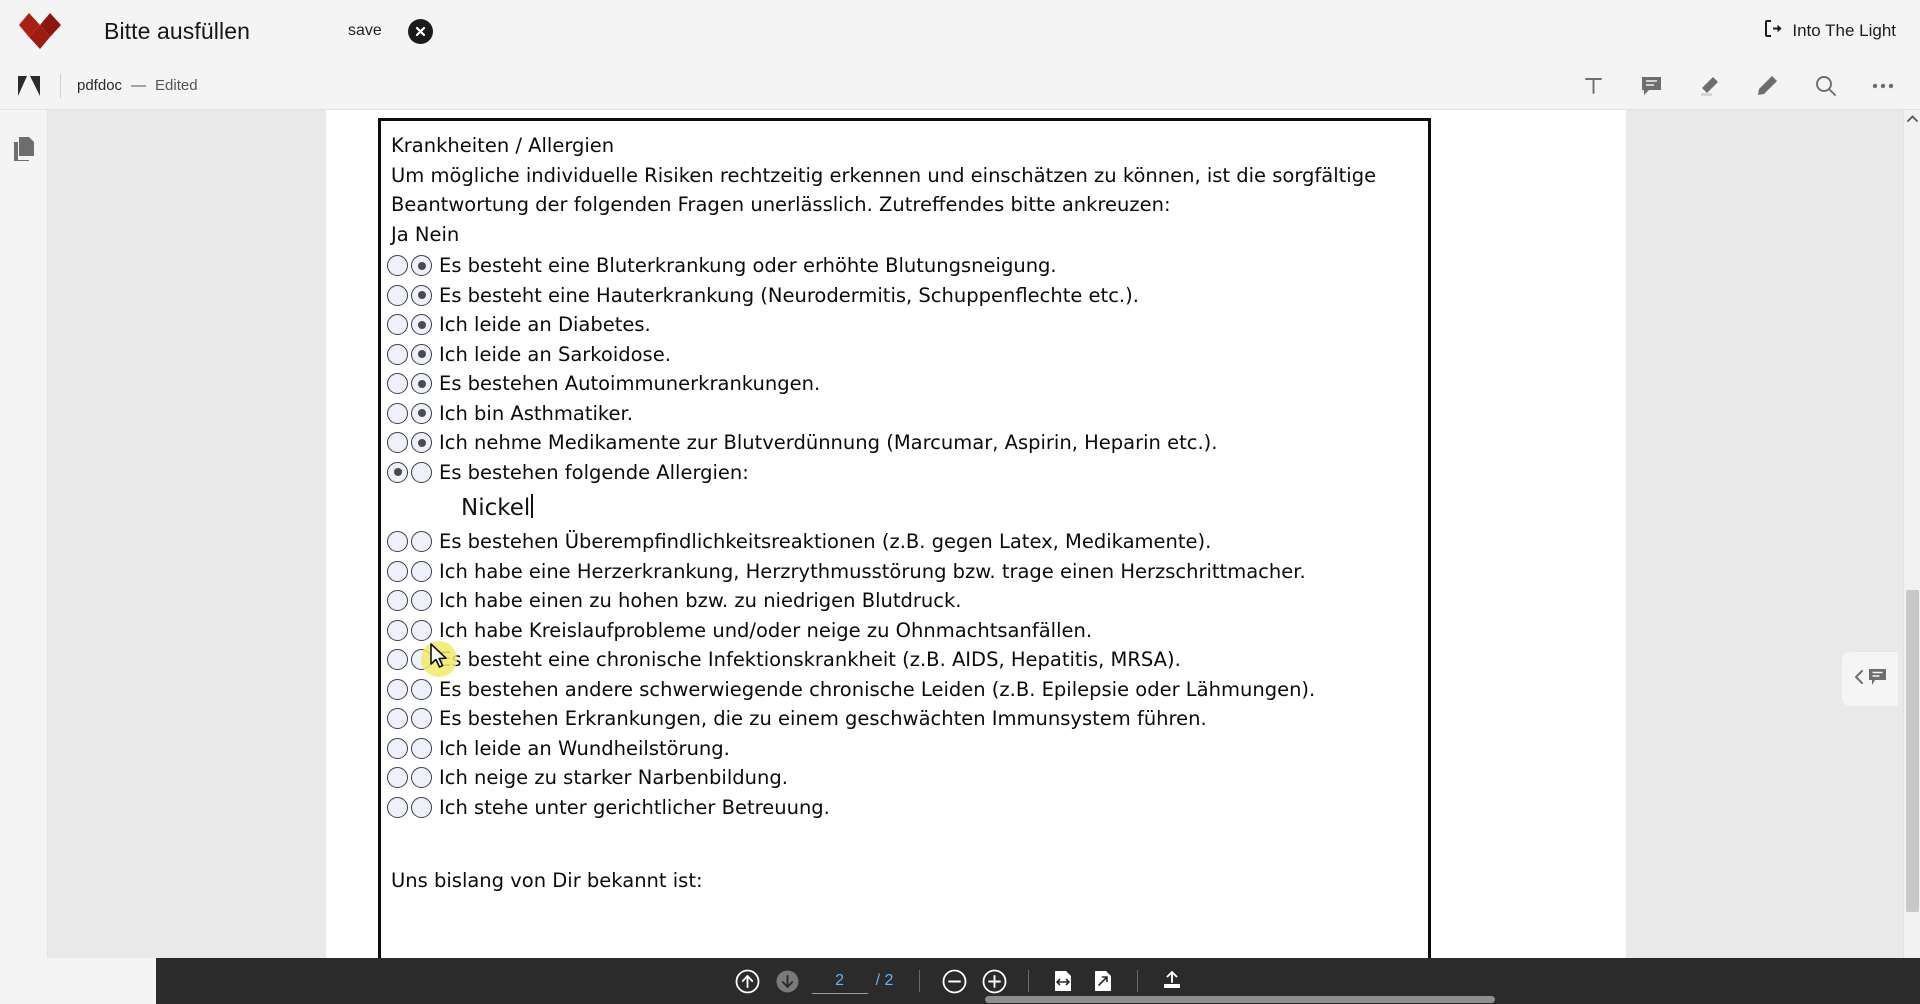 Image resolution: width=1920 pixels, height=1004 pixels. What do you see at coordinates (1240, 999) in the screenshot?
I see `horizontal-scrollbar-thumb` at bounding box center [1240, 999].